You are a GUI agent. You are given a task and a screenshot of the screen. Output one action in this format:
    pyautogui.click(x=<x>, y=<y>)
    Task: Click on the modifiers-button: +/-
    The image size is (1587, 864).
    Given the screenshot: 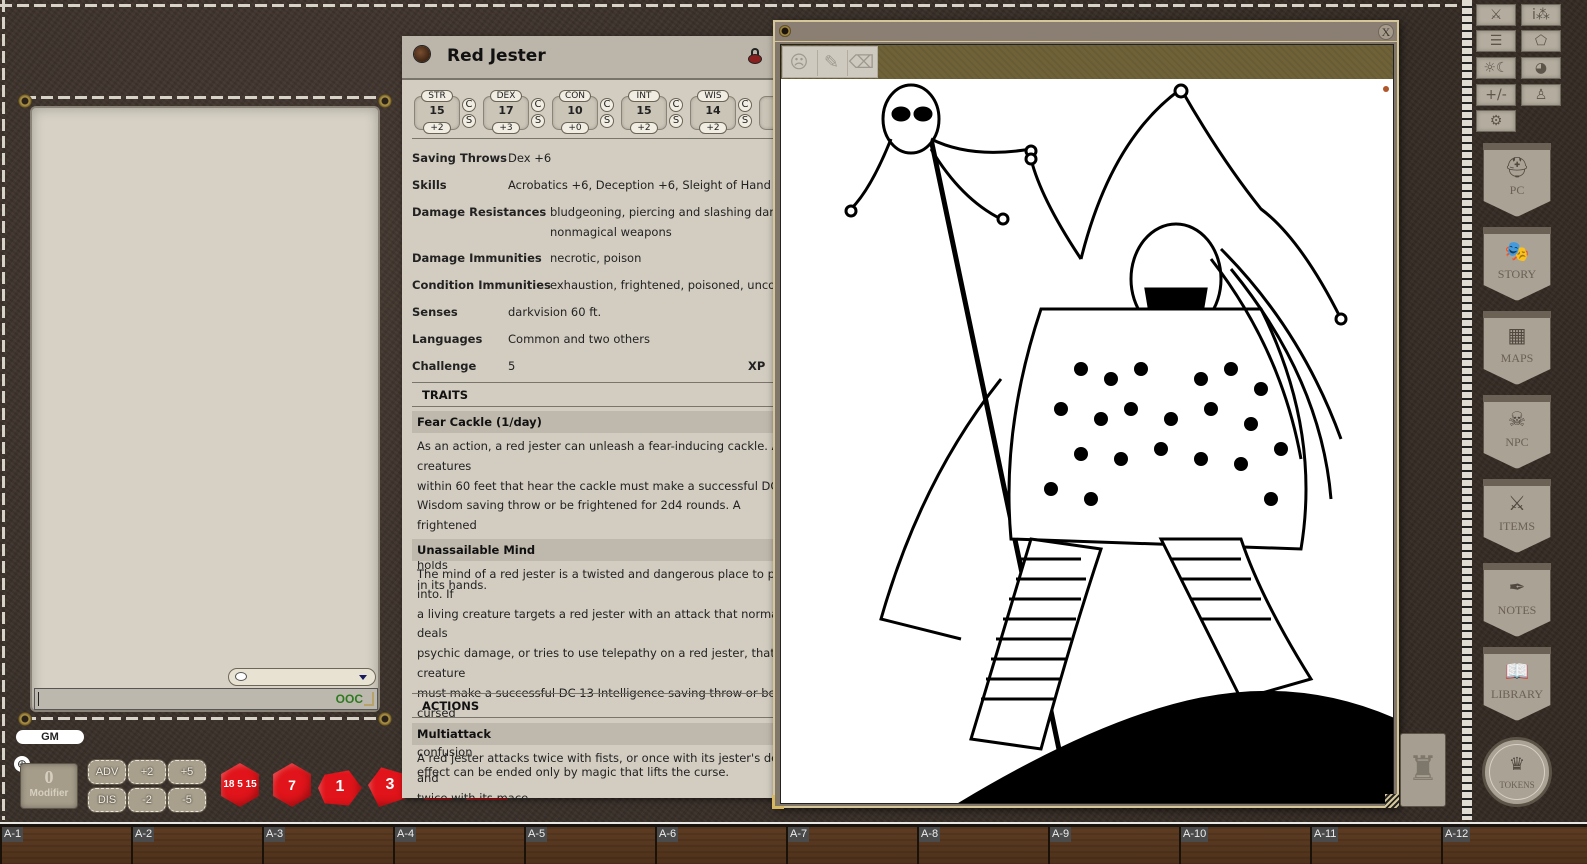 What is the action you would take?
    pyautogui.click(x=1496, y=95)
    